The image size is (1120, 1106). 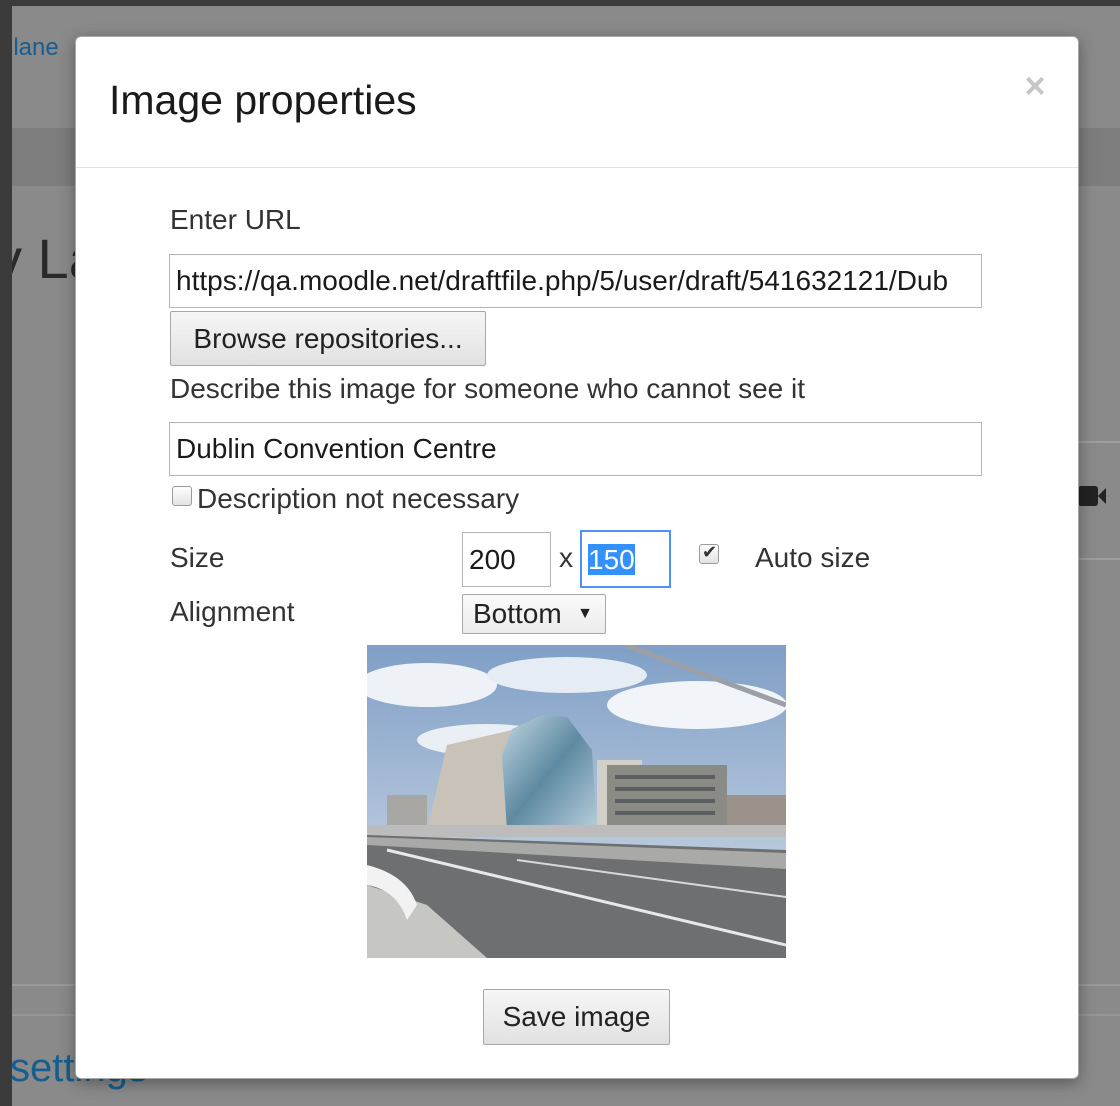 I want to click on image-preview, so click(x=576, y=801).